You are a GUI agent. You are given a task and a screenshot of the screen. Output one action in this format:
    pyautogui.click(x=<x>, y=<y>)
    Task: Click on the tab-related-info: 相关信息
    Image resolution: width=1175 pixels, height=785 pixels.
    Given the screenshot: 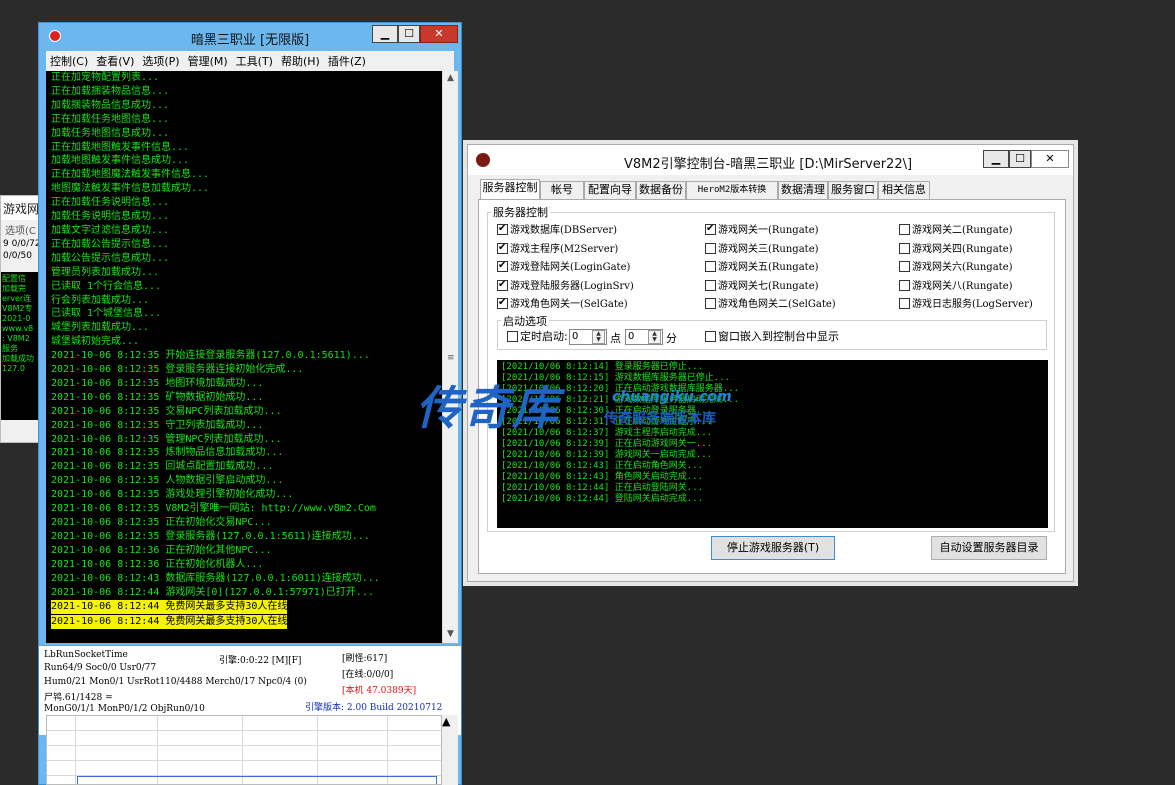 What is the action you would take?
    pyautogui.click(x=904, y=190)
    